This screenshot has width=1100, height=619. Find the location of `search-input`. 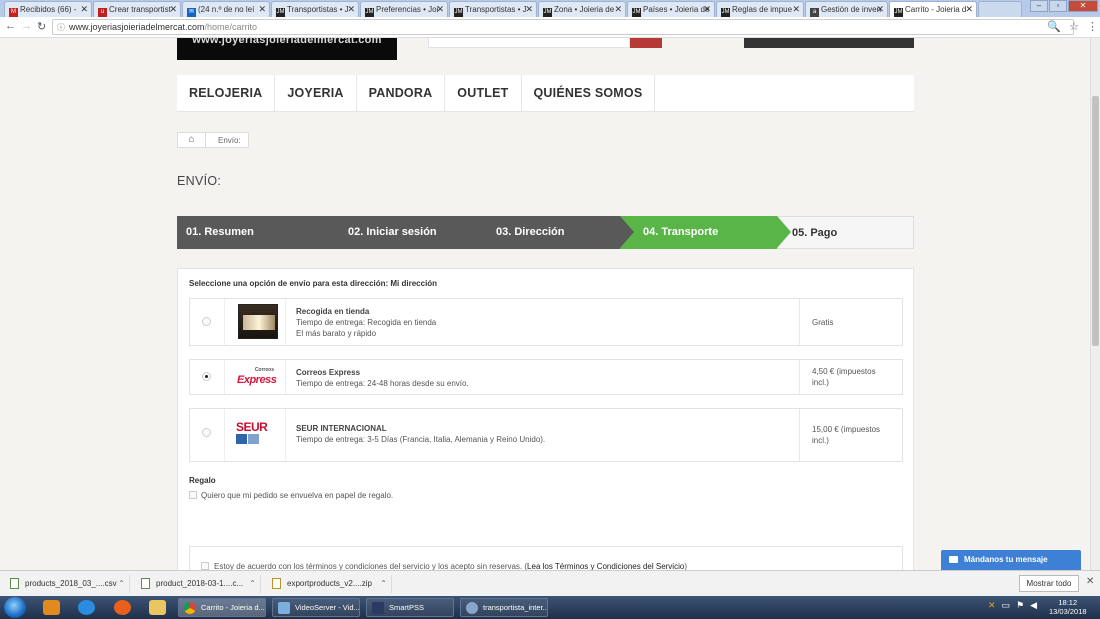

search-input is located at coordinates (529, 43).